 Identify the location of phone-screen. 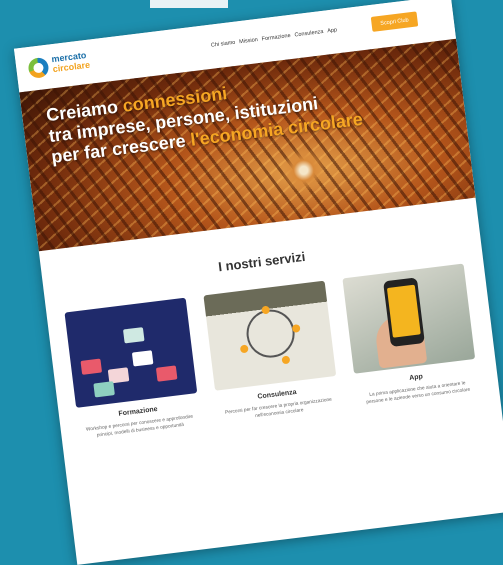
(403, 311).